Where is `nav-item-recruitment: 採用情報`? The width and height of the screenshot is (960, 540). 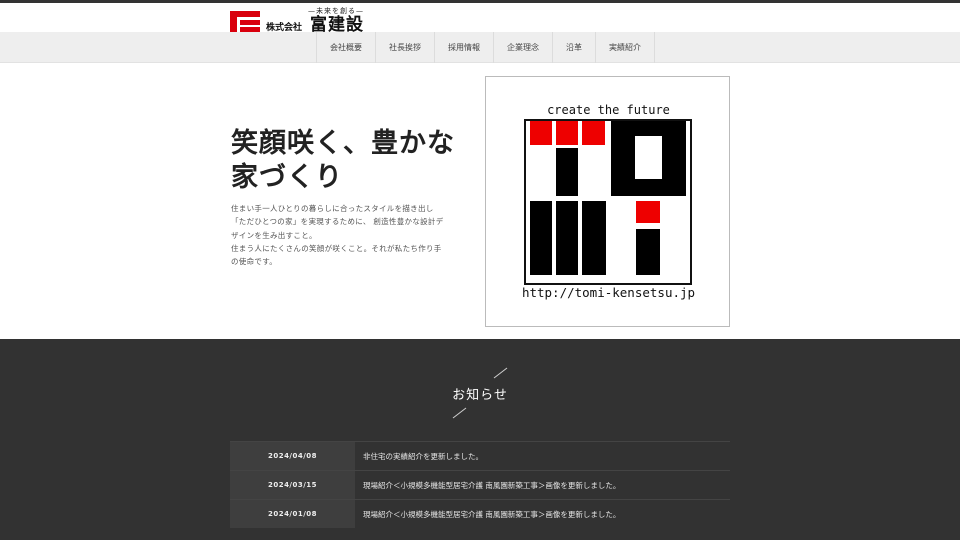
nav-item-recruitment: 採用情報 is located at coordinates (463, 47).